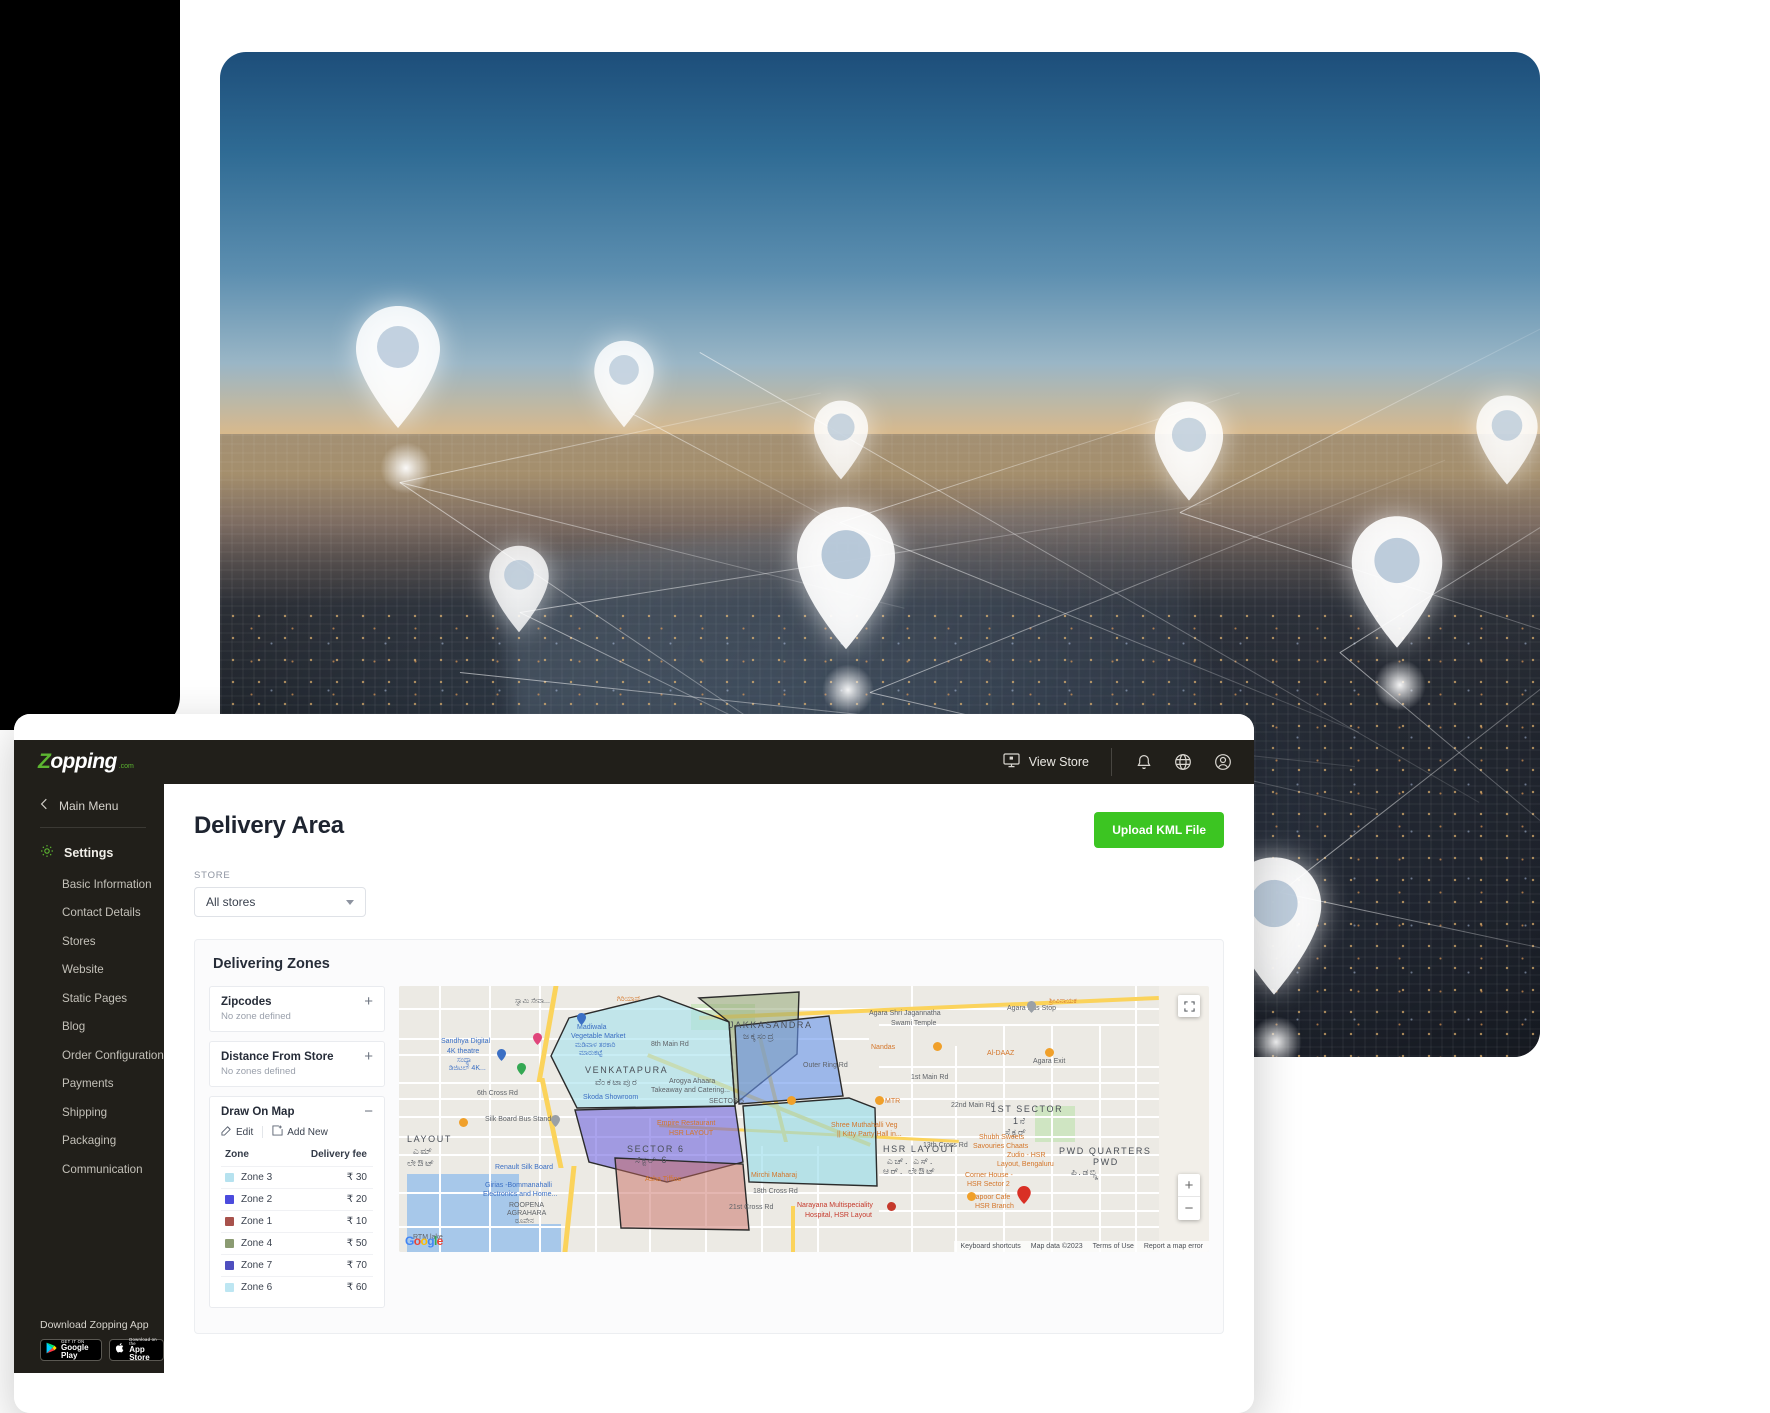 The image size is (1770, 1413). I want to click on distance-expand-button: +, so click(368, 1056).